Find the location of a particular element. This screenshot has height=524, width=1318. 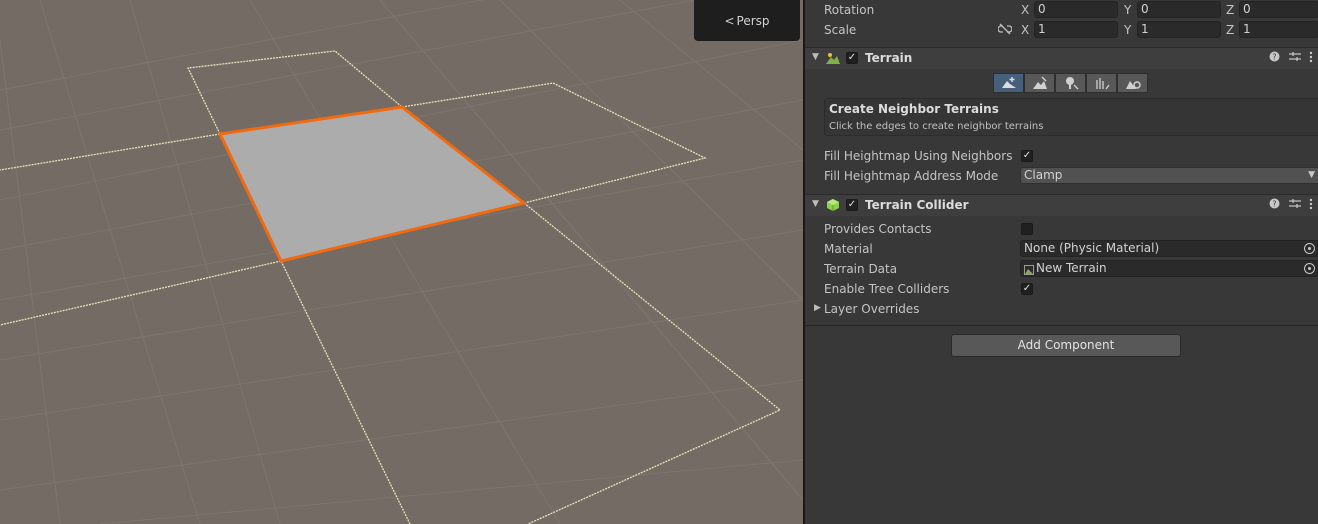

paint-details-icon is located at coordinates (1102, 84).